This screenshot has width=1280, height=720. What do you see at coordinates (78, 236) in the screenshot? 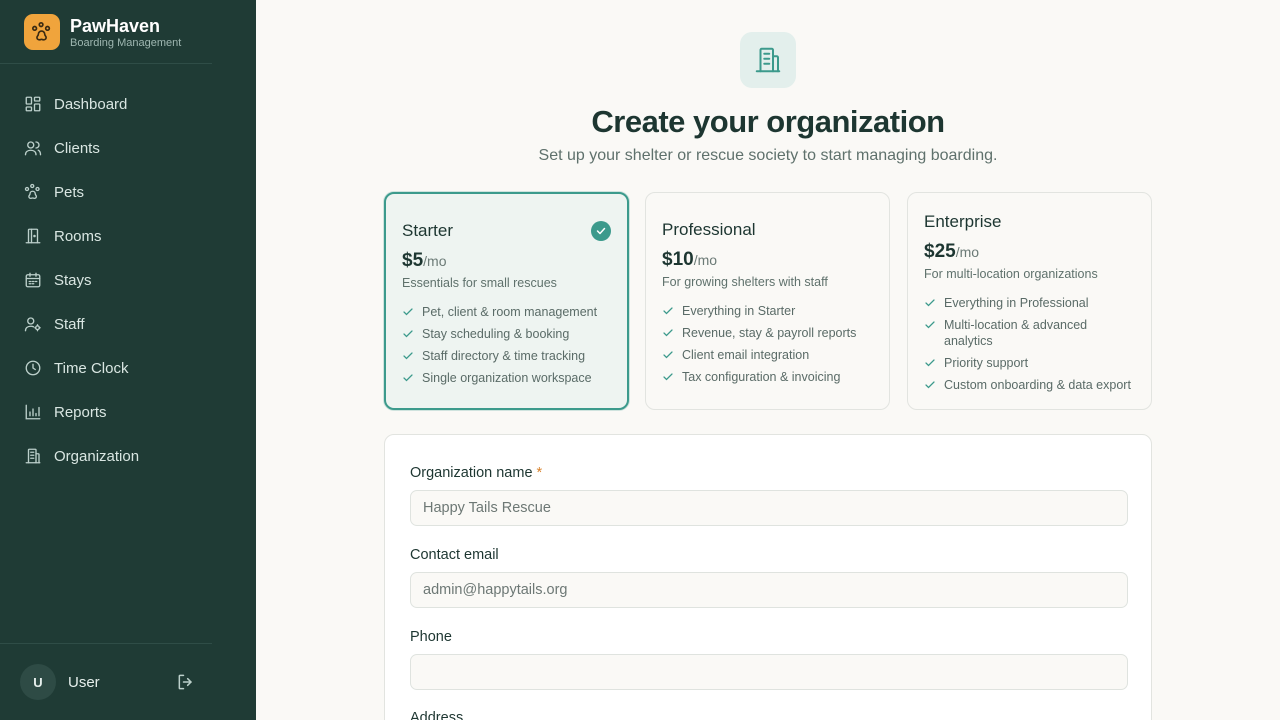
I see `sidebar-item-label: Rooms` at bounding box center [78, 236].